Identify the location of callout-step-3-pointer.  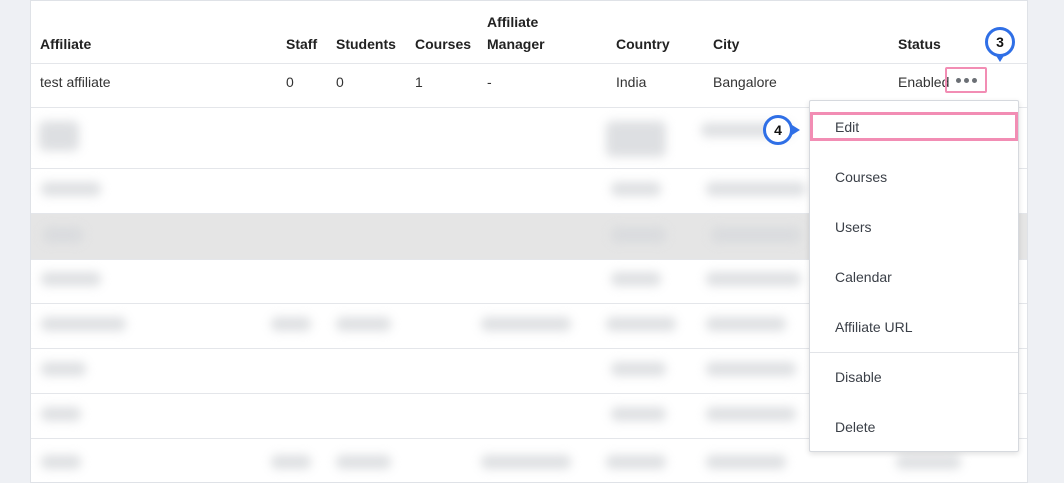
(1000, 58).